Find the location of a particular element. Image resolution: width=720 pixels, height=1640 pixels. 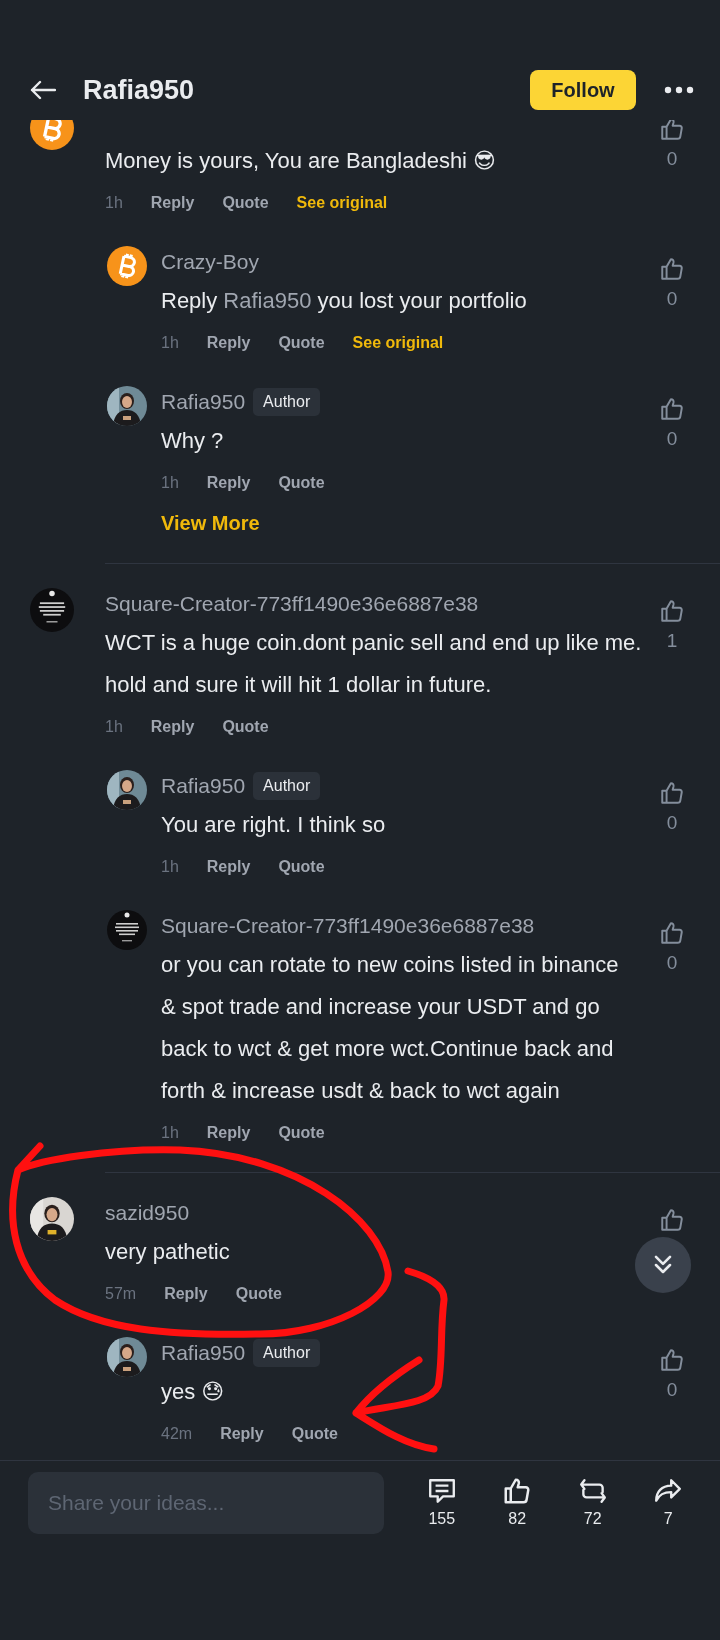

comment-icon is located at coordinates (441, 1491).